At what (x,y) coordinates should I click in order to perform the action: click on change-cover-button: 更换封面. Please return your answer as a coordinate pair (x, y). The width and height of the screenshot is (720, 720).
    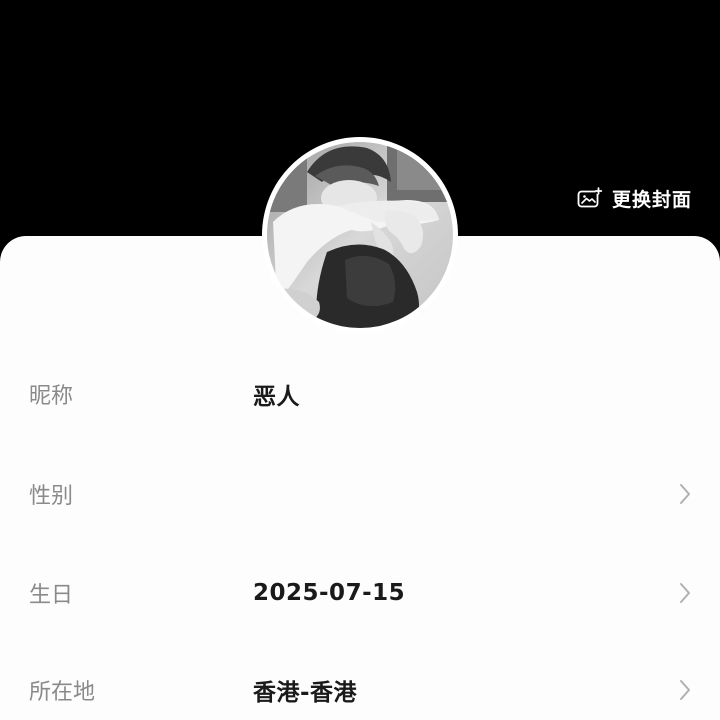
    Looking at the image, I should click on (634, 198).